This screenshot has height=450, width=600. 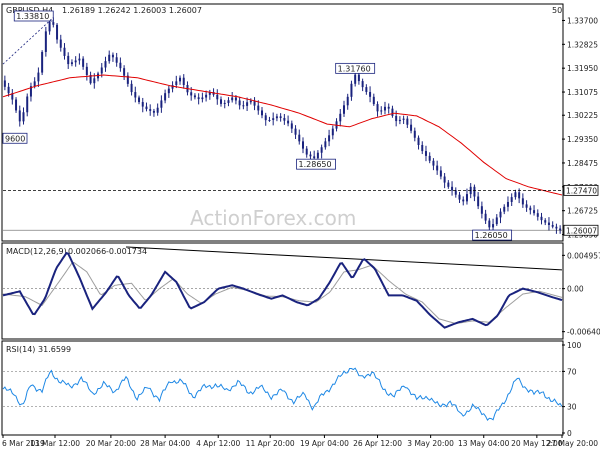 I want to click on x-tick-label: 13 May 04:00, so click(x=484, y=443).